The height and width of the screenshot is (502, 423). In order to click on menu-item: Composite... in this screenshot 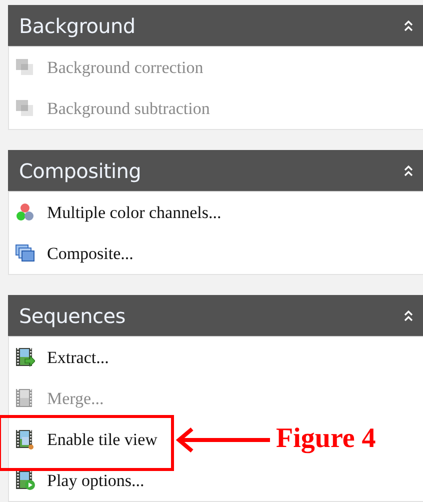, I will do `click(90, 254)`.